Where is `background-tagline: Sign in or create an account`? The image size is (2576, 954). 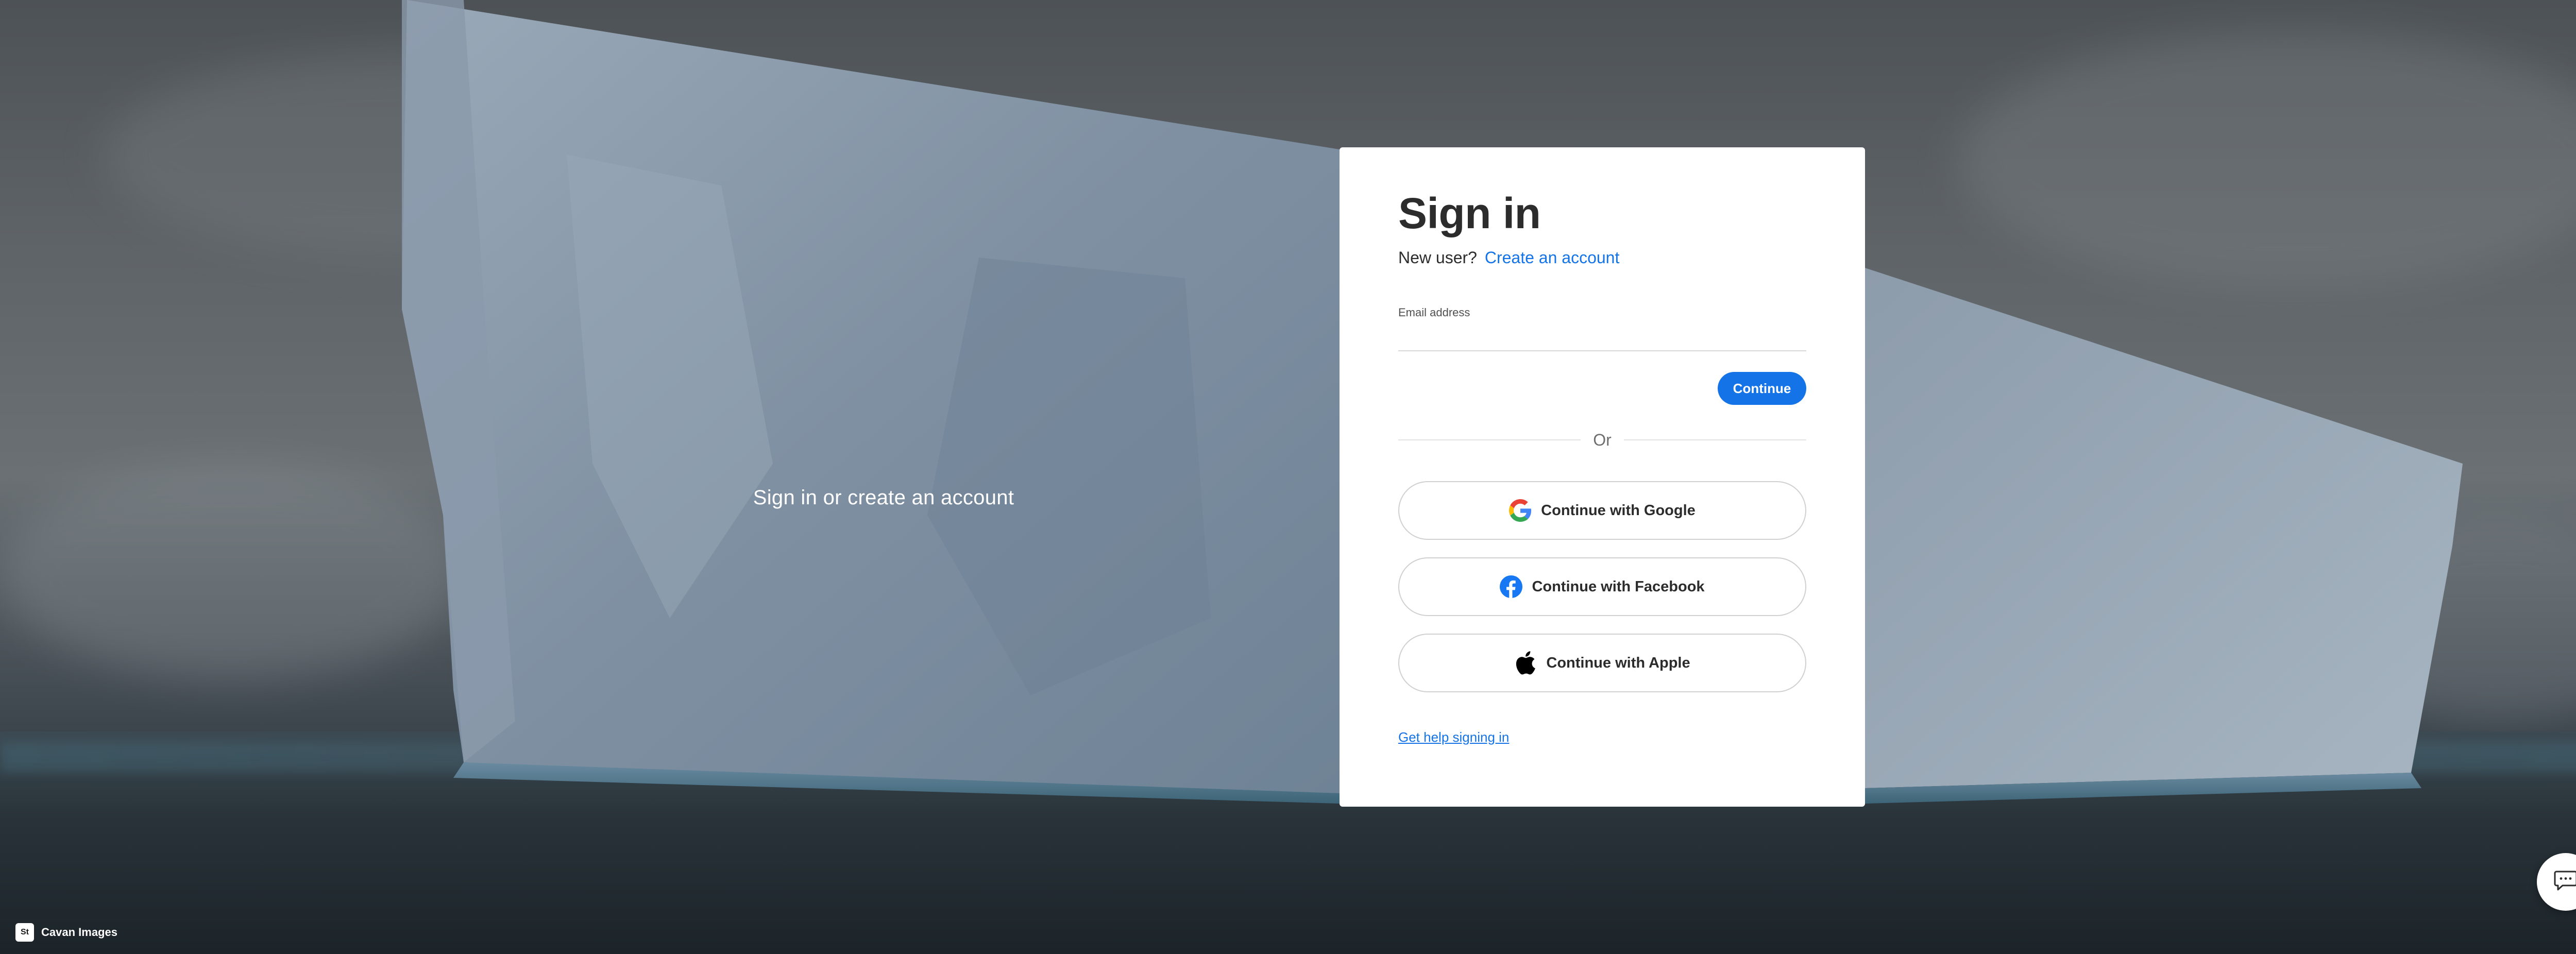 background-tagline: Sign in or create an account is located at coordinates (883, 497).